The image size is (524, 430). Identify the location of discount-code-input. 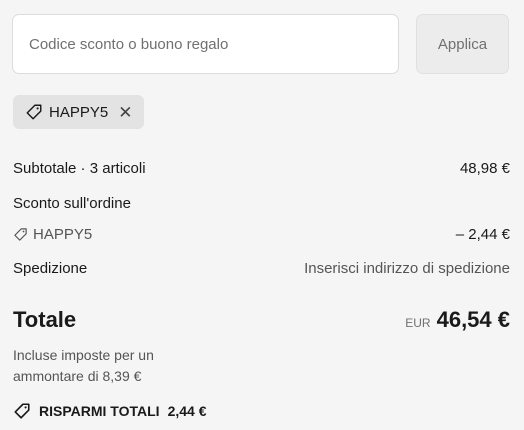
(205, 44).